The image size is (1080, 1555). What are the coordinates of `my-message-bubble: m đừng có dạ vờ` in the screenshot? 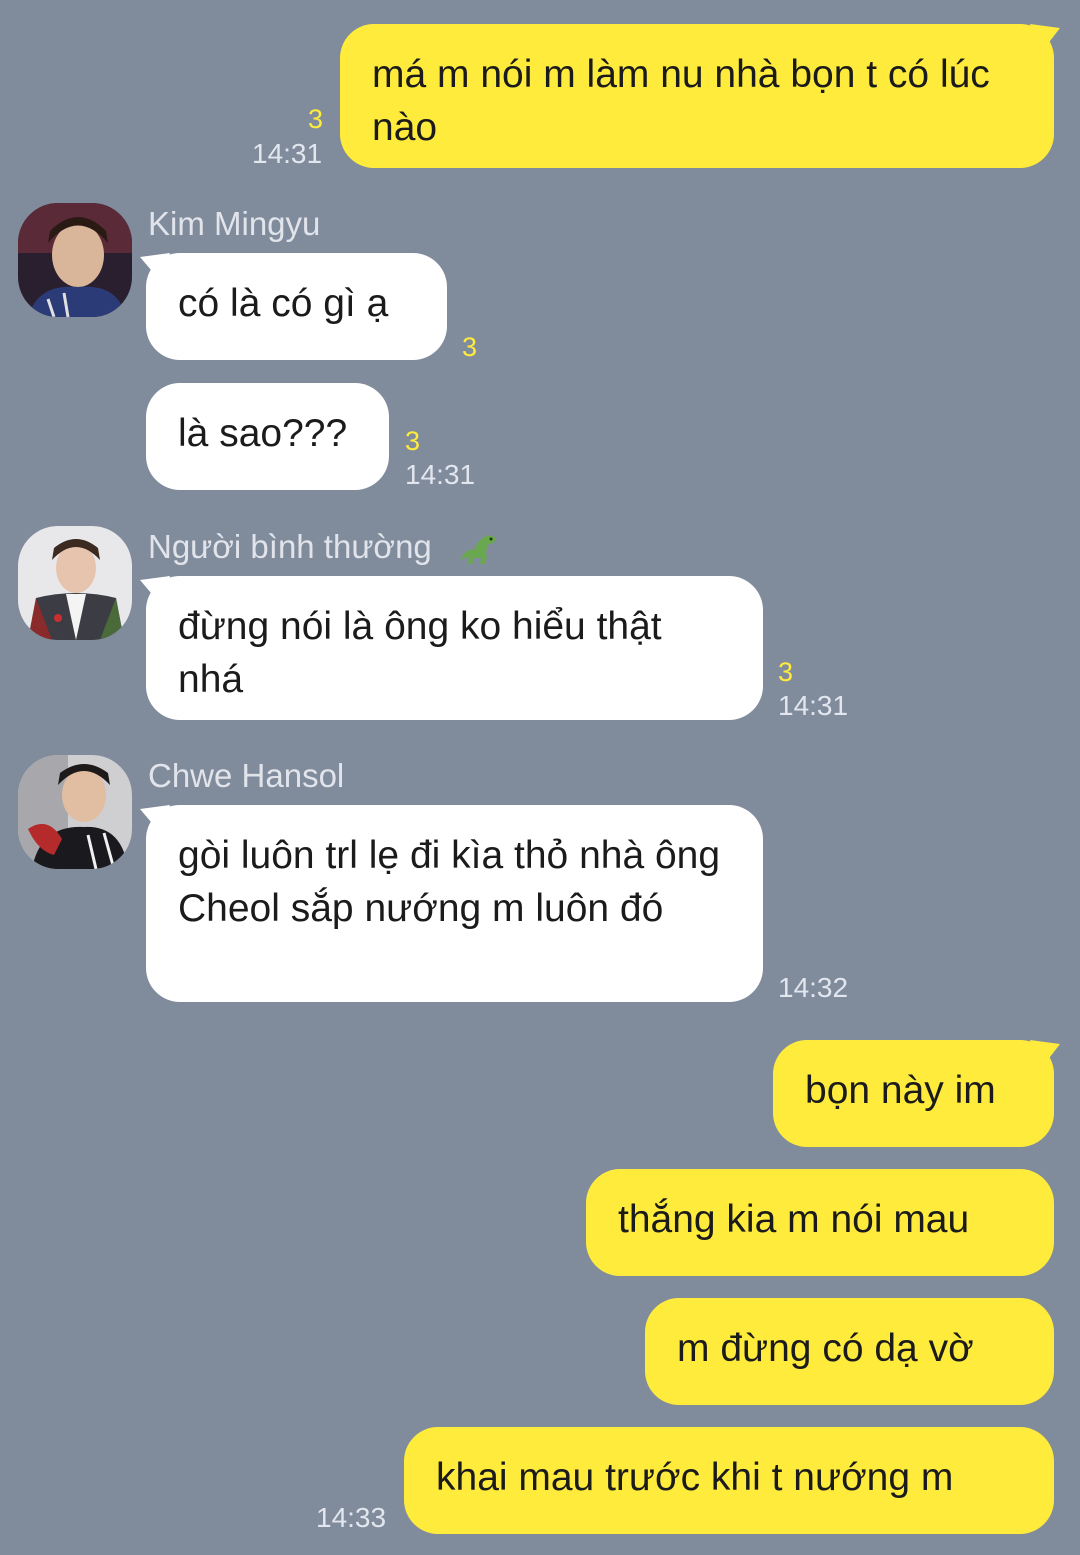 It's located at (849, 1351).